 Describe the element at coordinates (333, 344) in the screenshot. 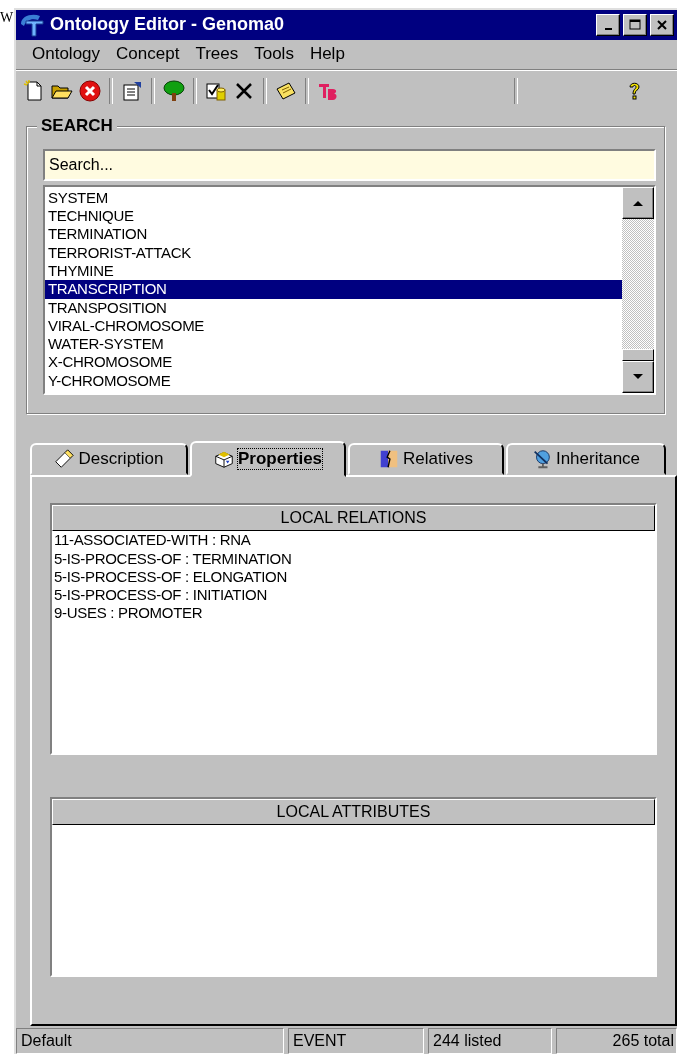

I see `list-item: WATER-SYSTEM` at that location.